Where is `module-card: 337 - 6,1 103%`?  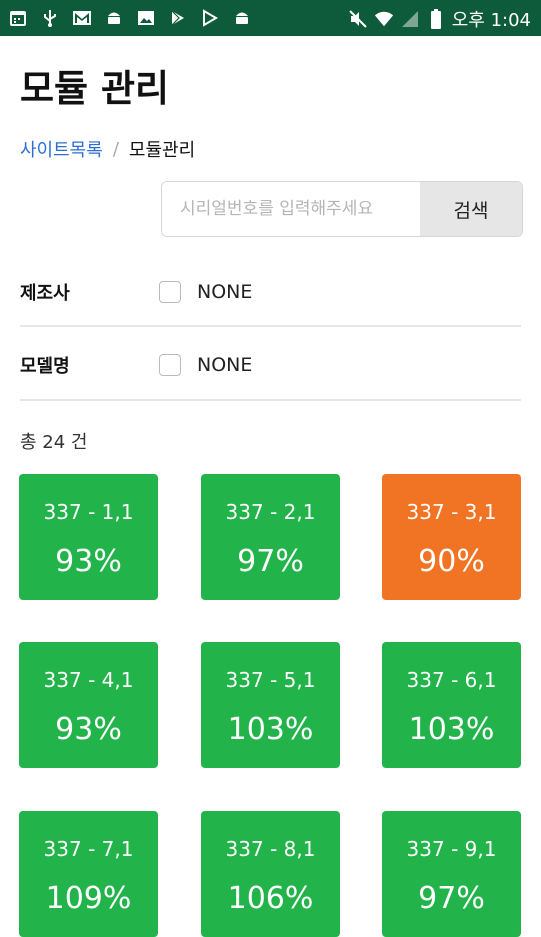 module-card: 337 - 6,1 103% is located at coordinates (451, 705).